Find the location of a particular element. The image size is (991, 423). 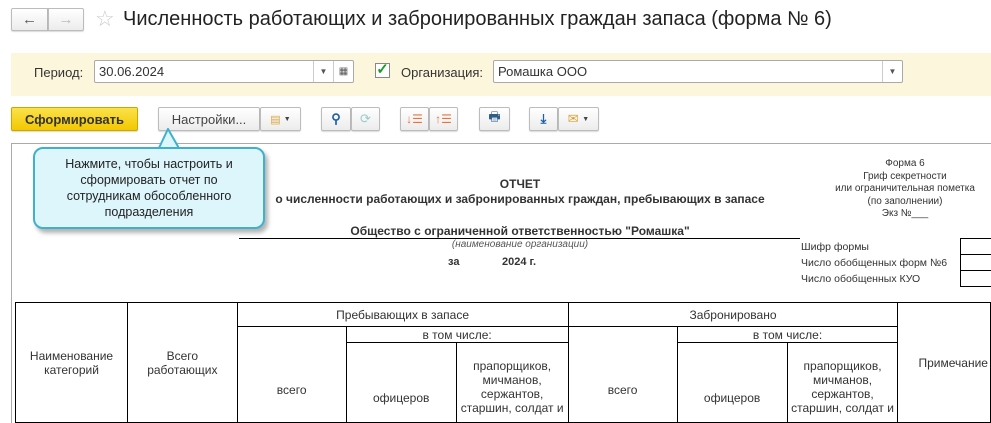

fill-note: (по заполнении) is located at coordinates (905, 201).